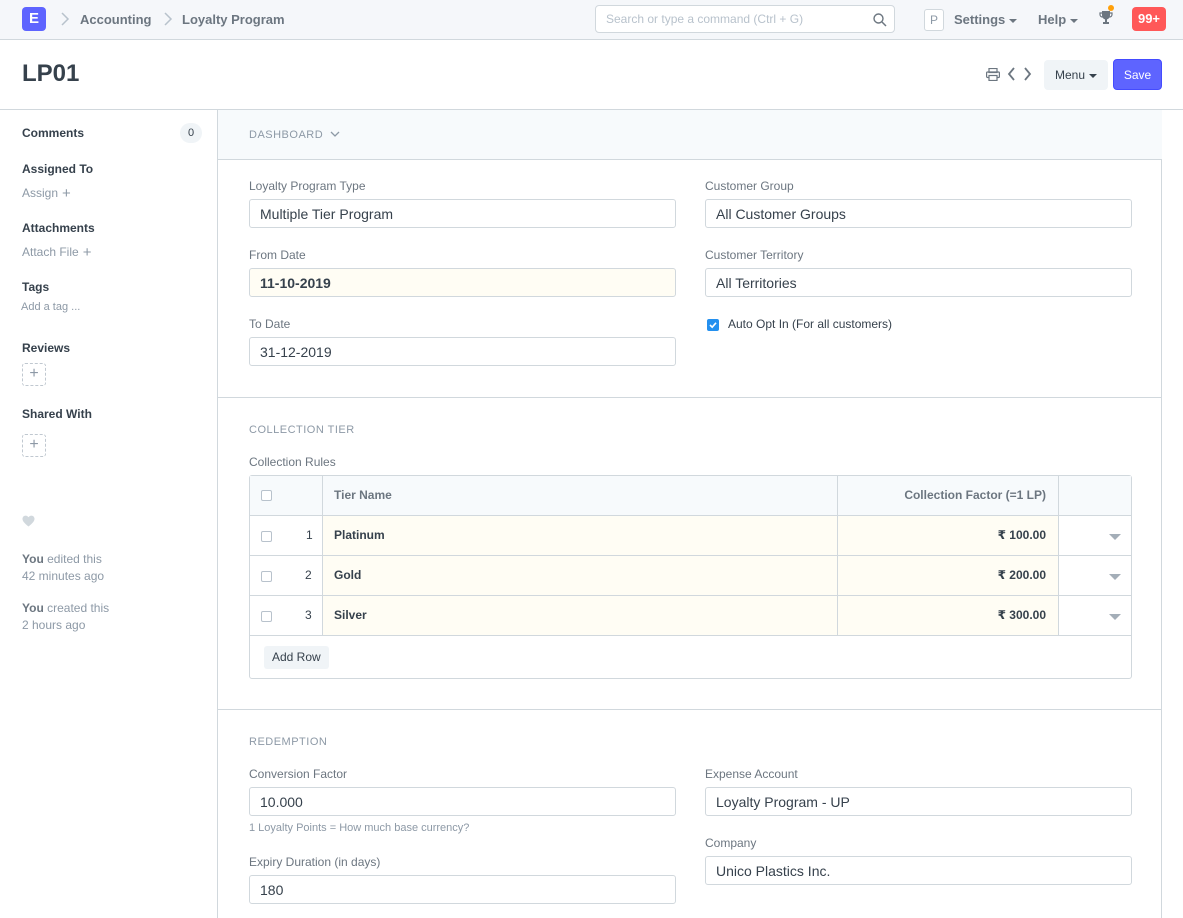  I want to click on next-icon, so click(1027, 74).